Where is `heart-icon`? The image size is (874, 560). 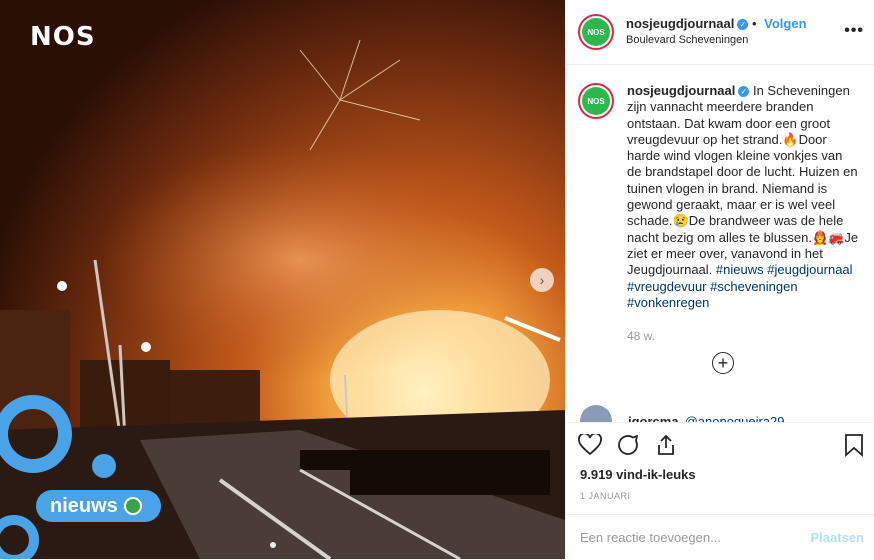
heart-icon is located at coordinates (590, 445).